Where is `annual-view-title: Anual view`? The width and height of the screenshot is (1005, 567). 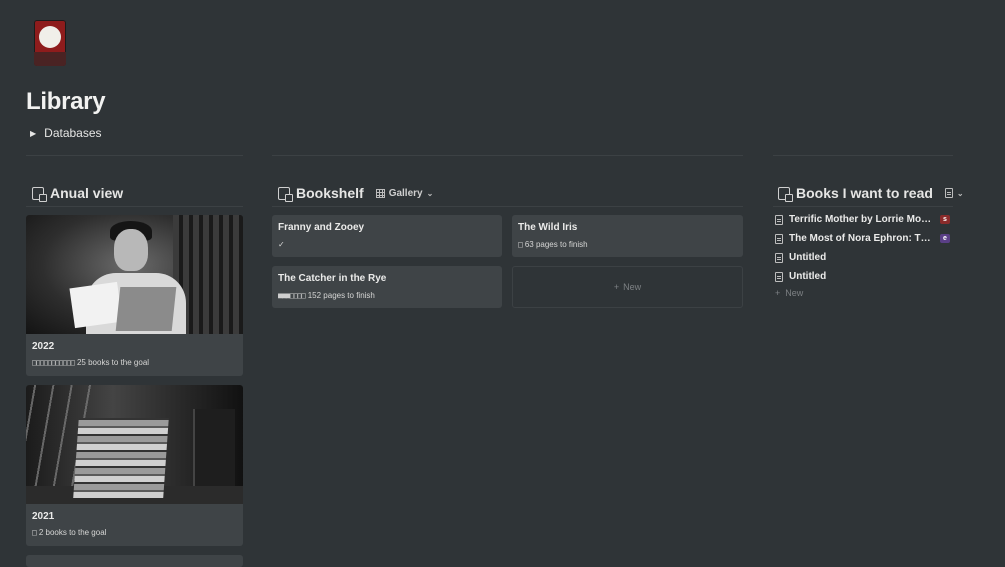 annual-view-title: Anual view is located at coordinates (87, 193).